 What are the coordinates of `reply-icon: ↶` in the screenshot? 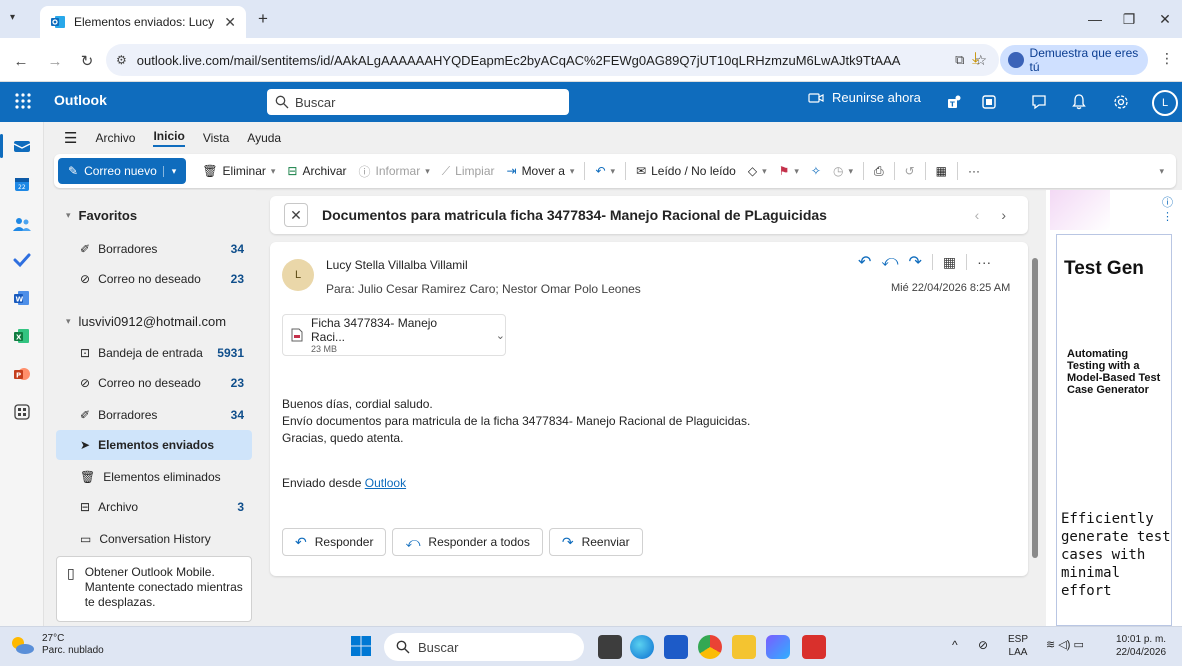 It's located at (864, 262).